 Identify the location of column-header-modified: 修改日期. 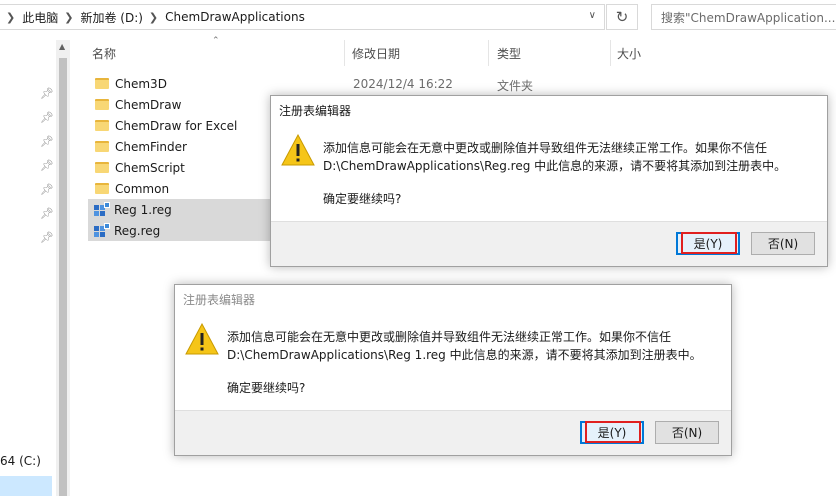
(376, 54).